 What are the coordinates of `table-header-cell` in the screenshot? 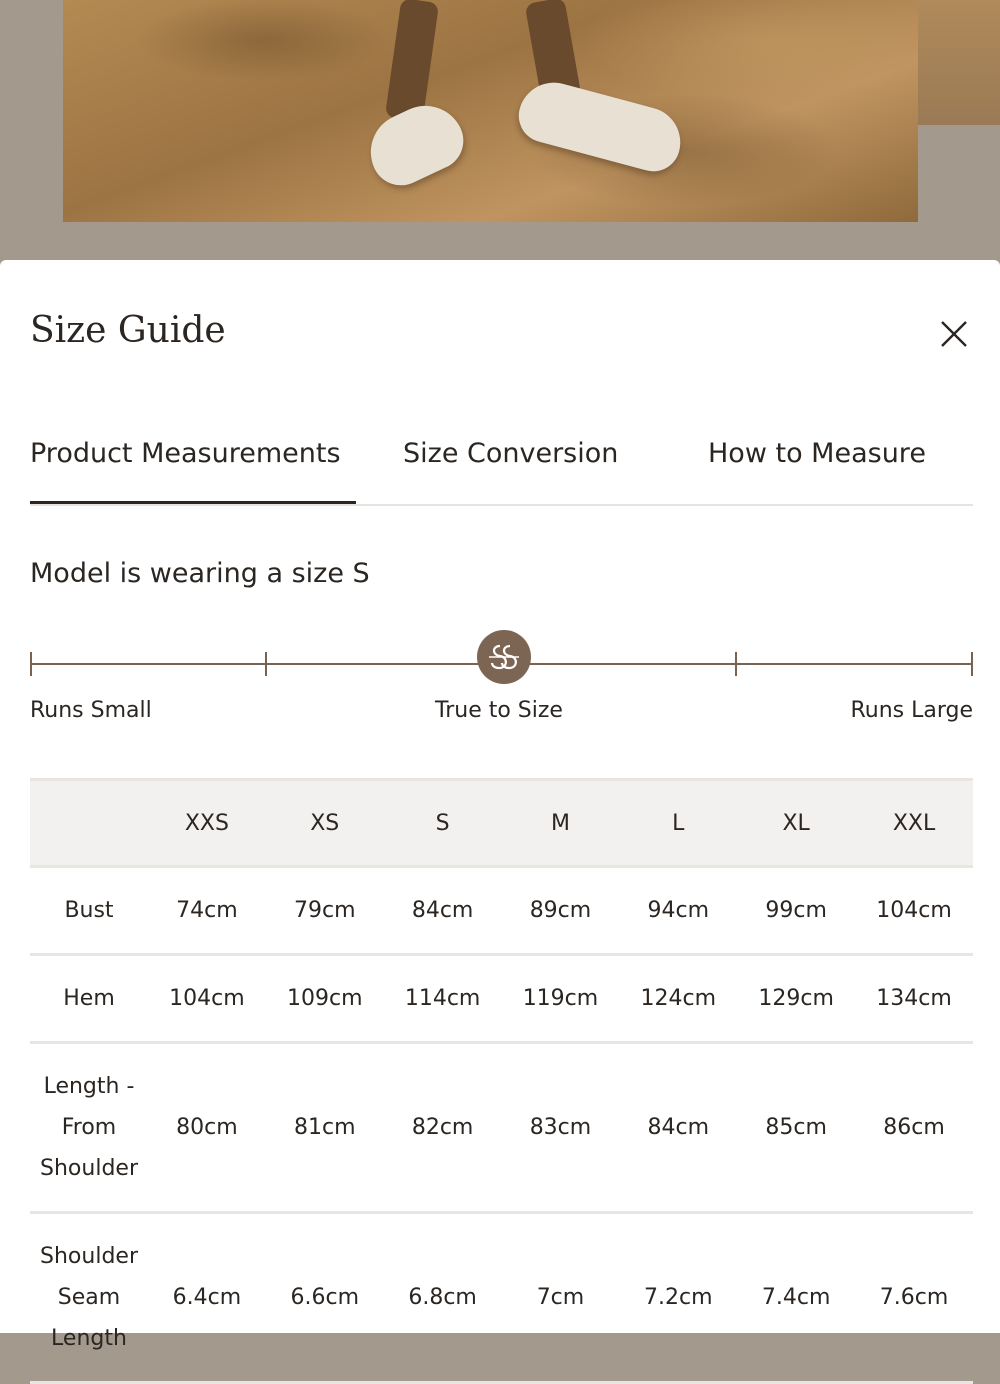 It's located at (89, 823).